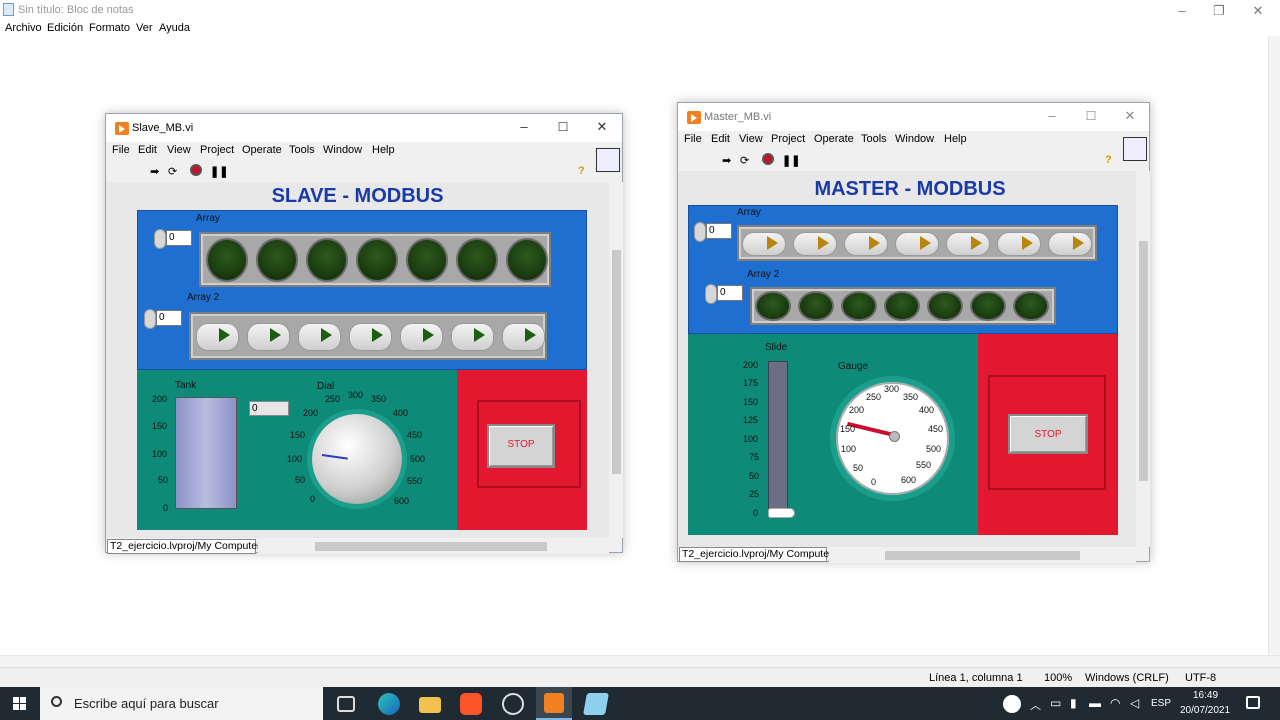  I want to click on obs-icon, so click(513, 704).